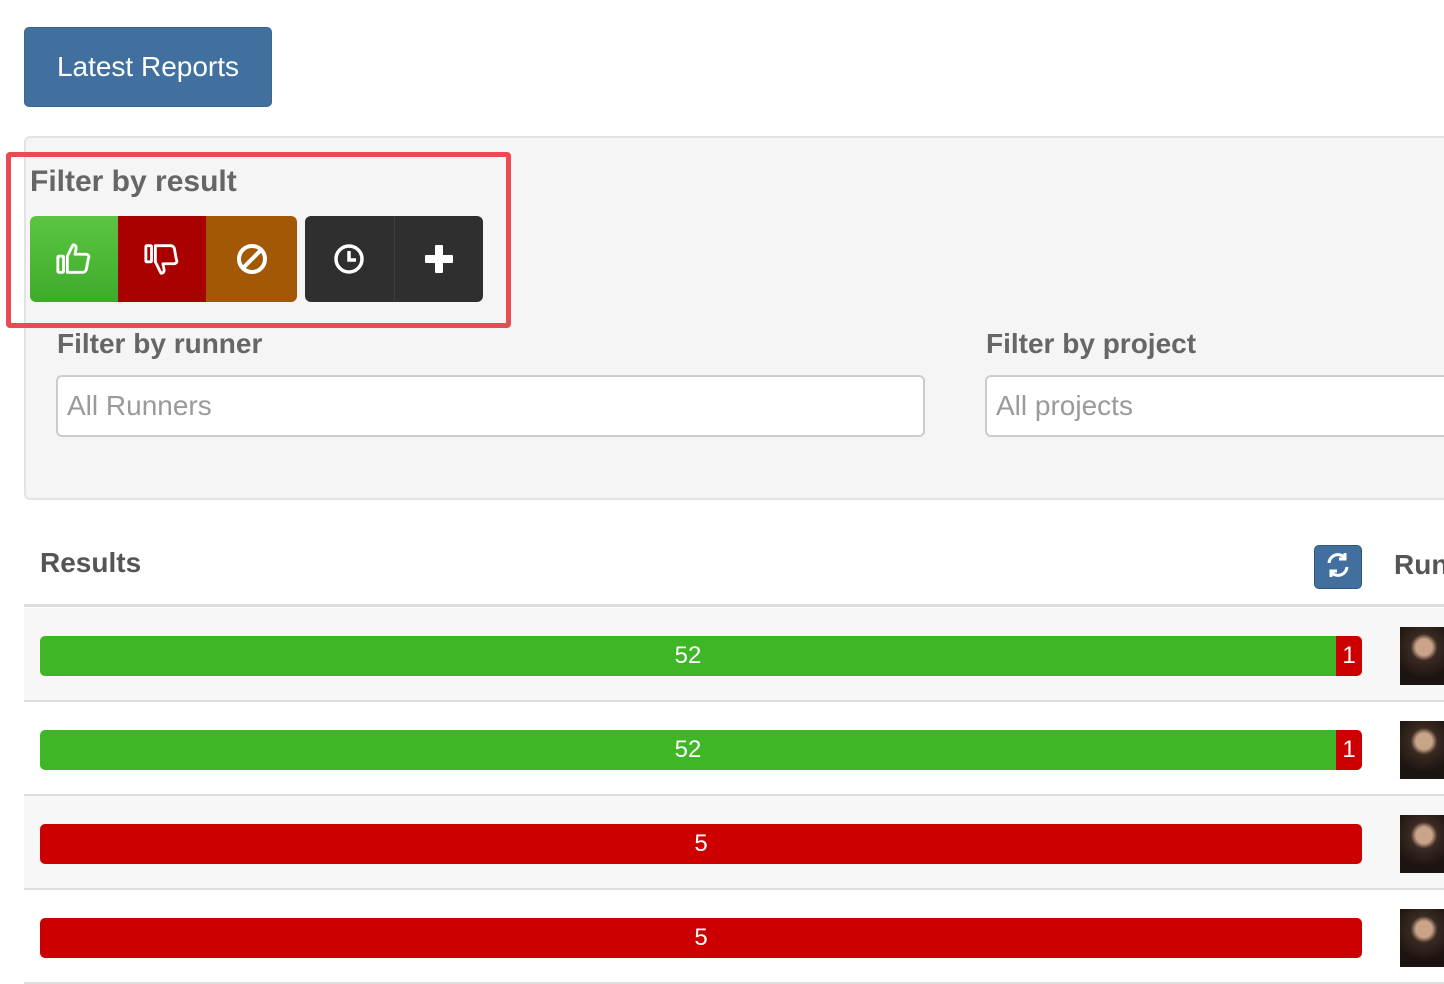  Describe the element at coordinates (160, 343) in the screenshot. I see `filter-by-runner-label: Filter by runner` at that location.